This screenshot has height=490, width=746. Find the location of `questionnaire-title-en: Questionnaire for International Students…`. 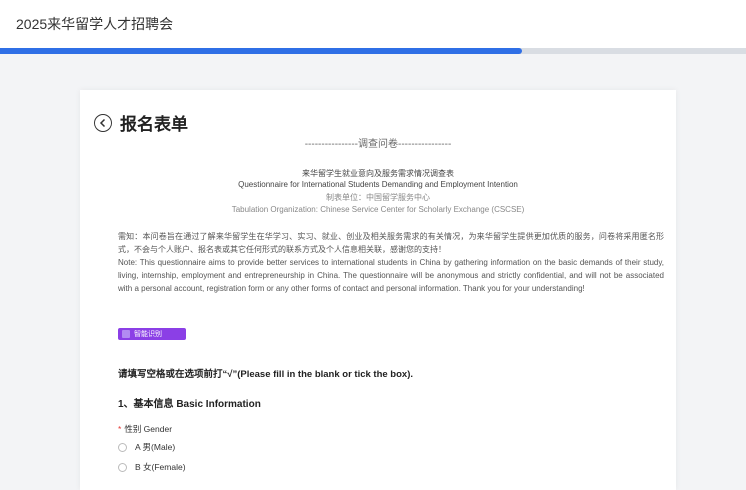

questionnaire-title-en: Questionnaire for International Students… is located at coordinates (378, 184).